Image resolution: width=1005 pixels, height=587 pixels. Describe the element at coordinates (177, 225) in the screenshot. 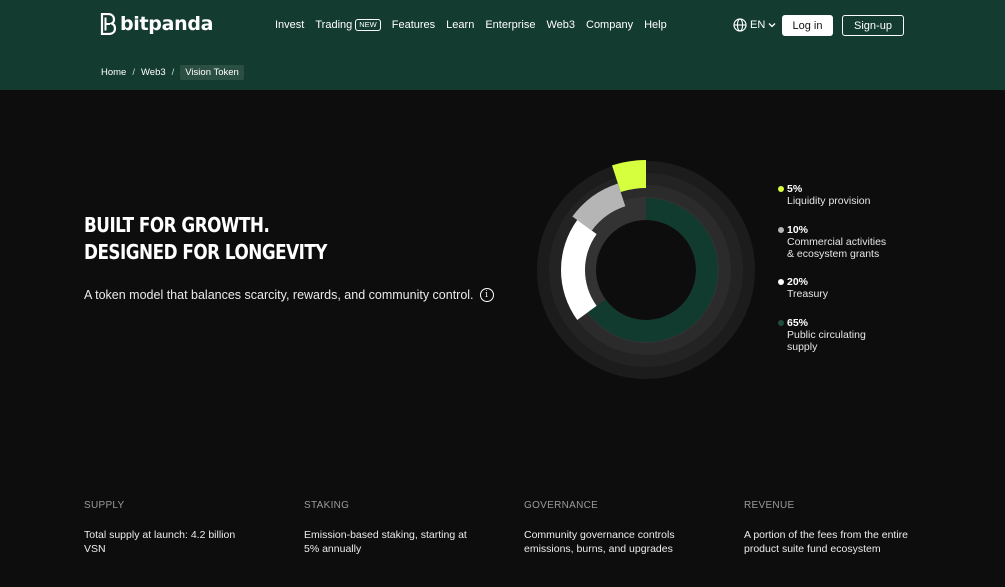

I see `headline-line1: BUILT FOR GROWTH.` at that location.